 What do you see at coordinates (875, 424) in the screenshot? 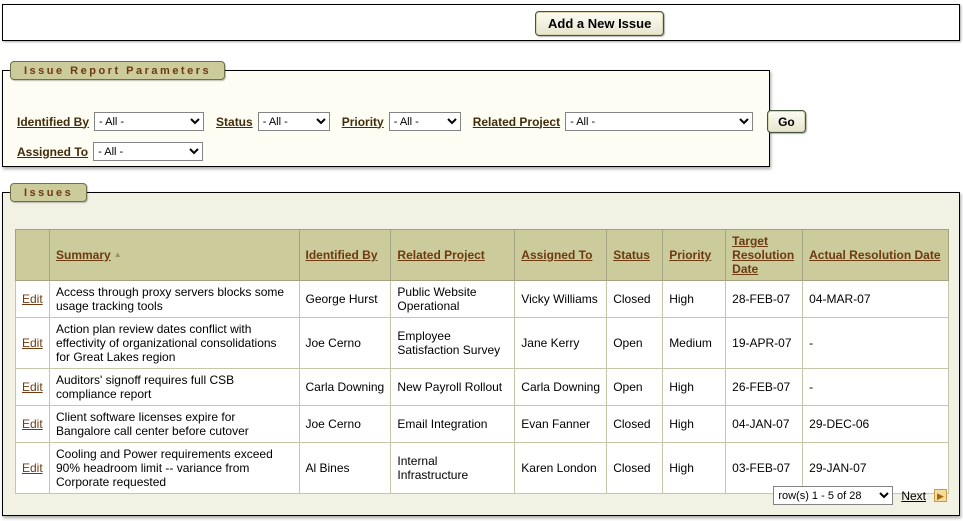
I see `cell-actual-resolution-date: 29-DEC-06` at bounding box center [875, 424].